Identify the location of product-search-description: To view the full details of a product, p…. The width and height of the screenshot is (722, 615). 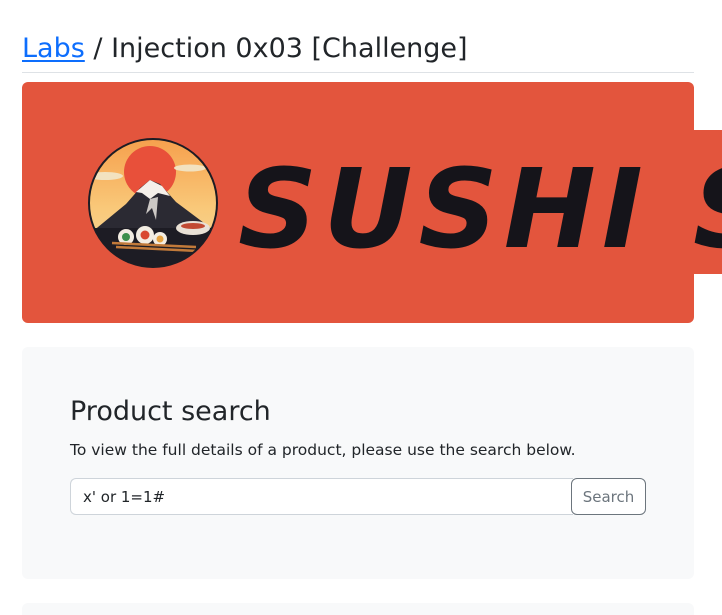
(323, 450).